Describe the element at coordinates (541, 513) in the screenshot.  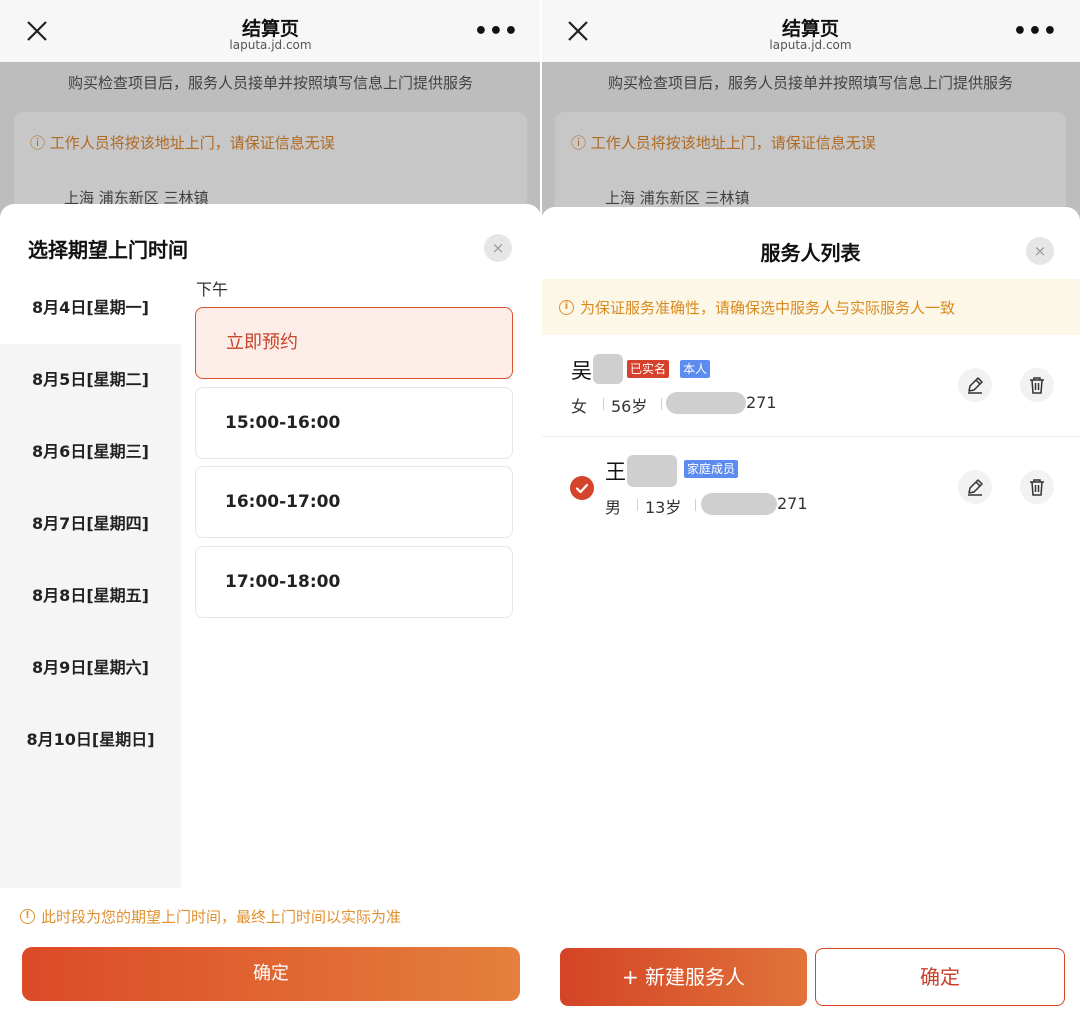
I see `screen-divider` at that location.